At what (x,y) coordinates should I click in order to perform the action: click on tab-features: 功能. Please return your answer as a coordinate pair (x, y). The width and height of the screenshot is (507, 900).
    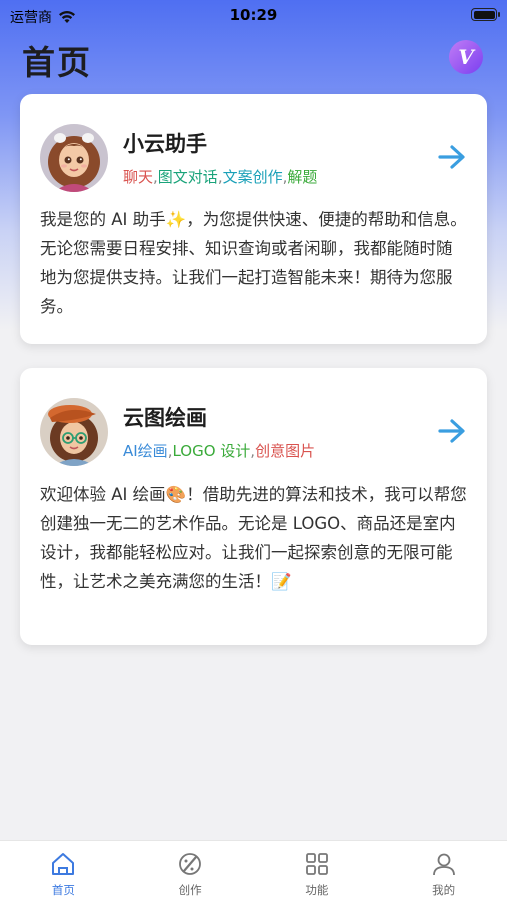
    Looking at the image, I should click on (317, 870).